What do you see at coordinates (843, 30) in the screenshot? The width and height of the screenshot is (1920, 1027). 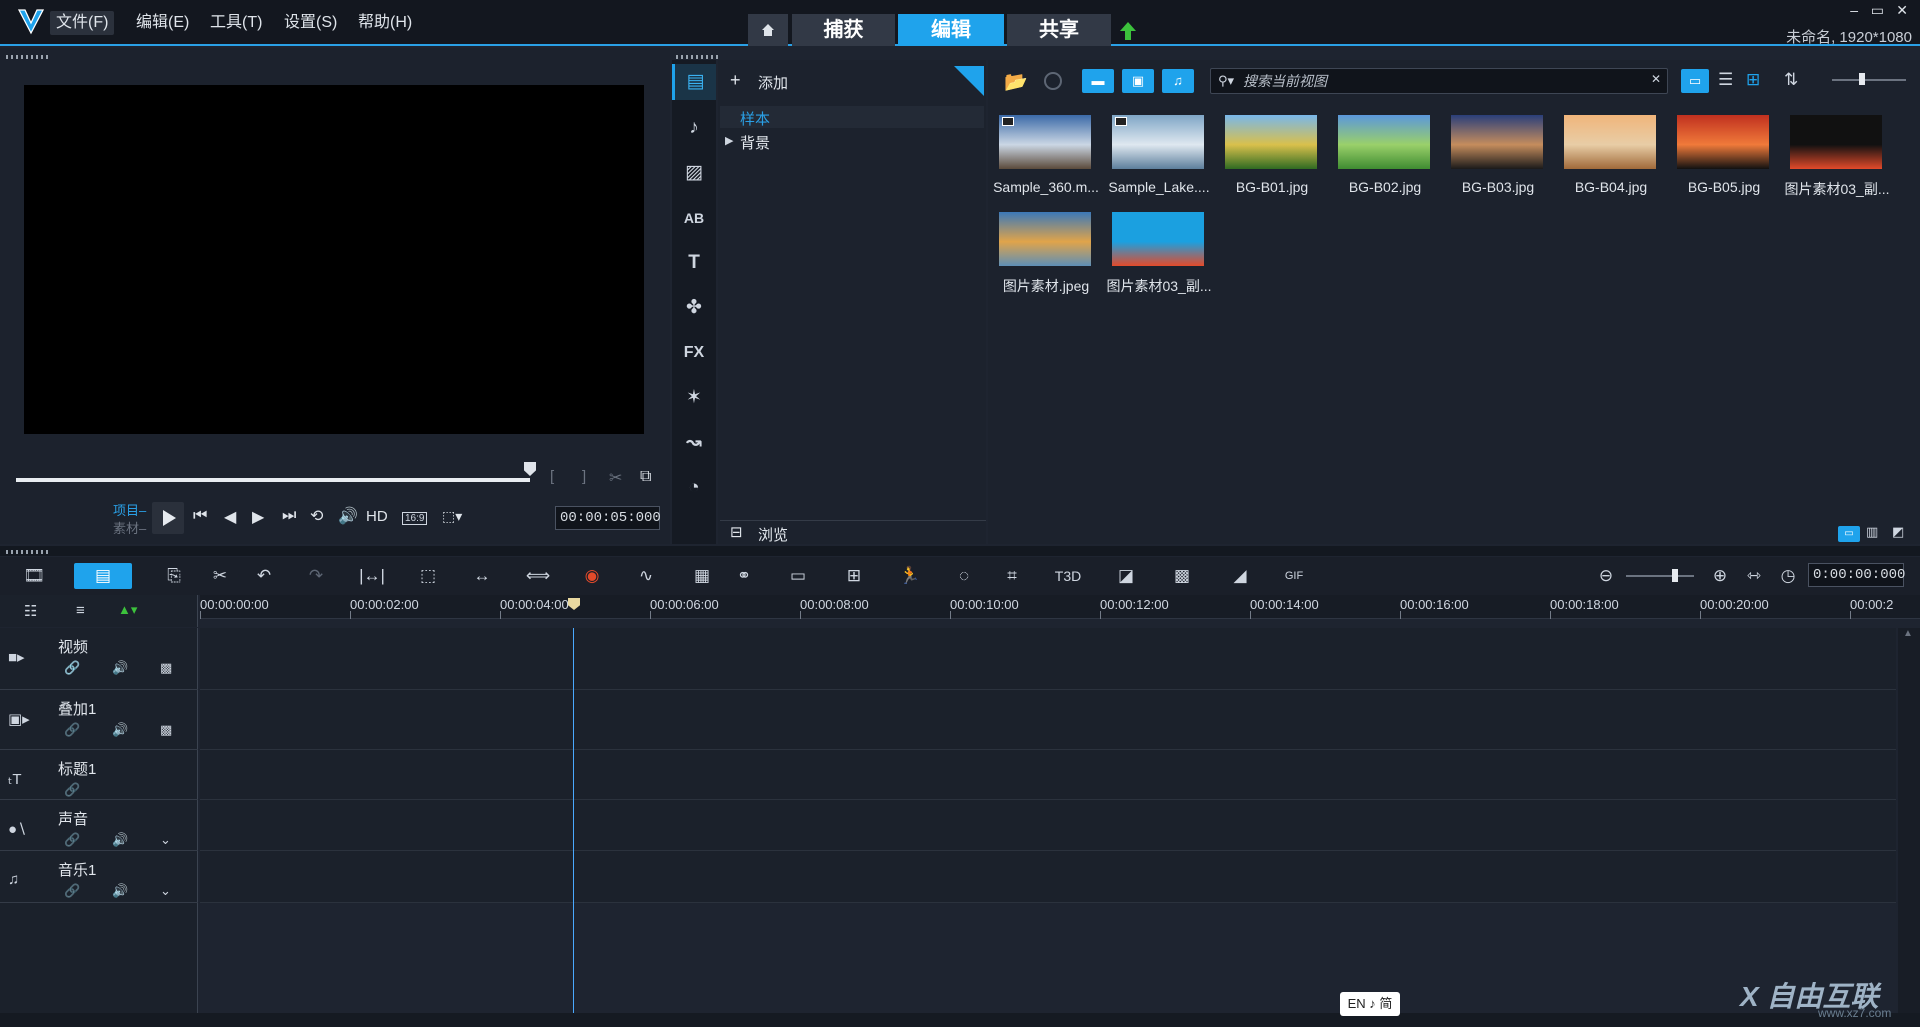 I see `tab-capture: 捕获` at bounding box center [843, 30].